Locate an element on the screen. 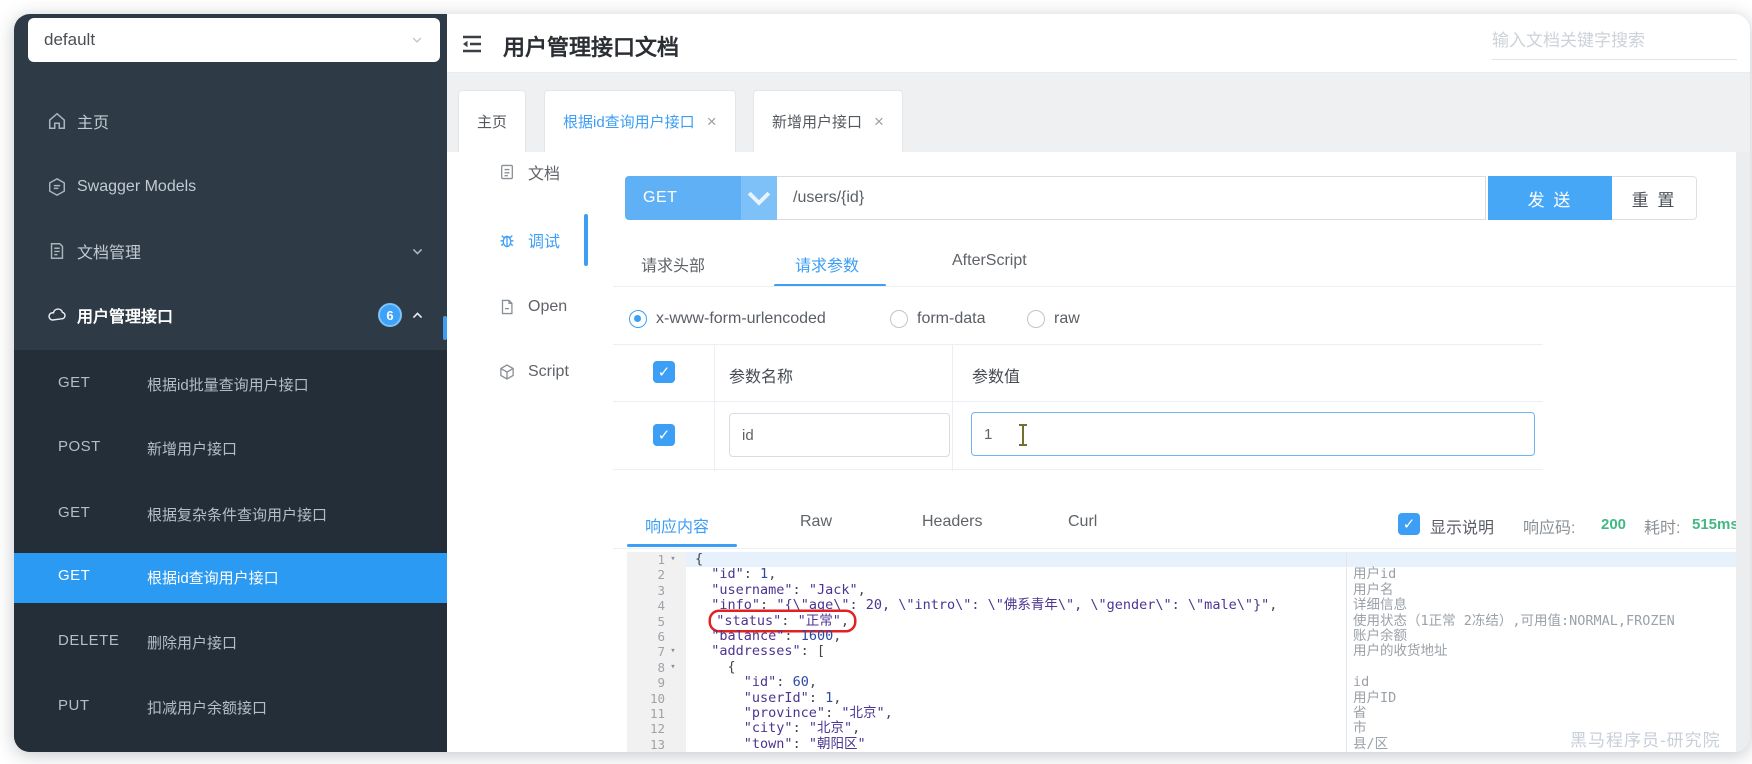 Image resolution: width=1752 pixels, height=764 pixels. tab-headers: Headers is located at coordinates (952, 522).